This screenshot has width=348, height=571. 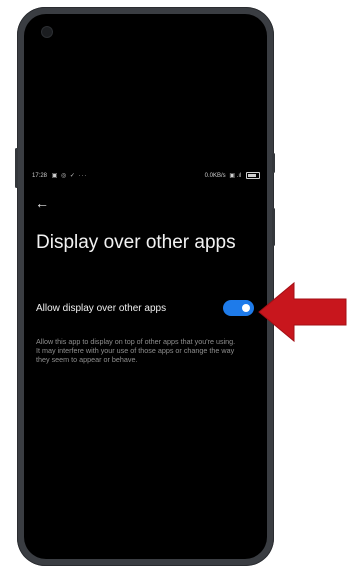 I want to click on signal-icons: ▣ .ıl, so click(x=235, y=176).